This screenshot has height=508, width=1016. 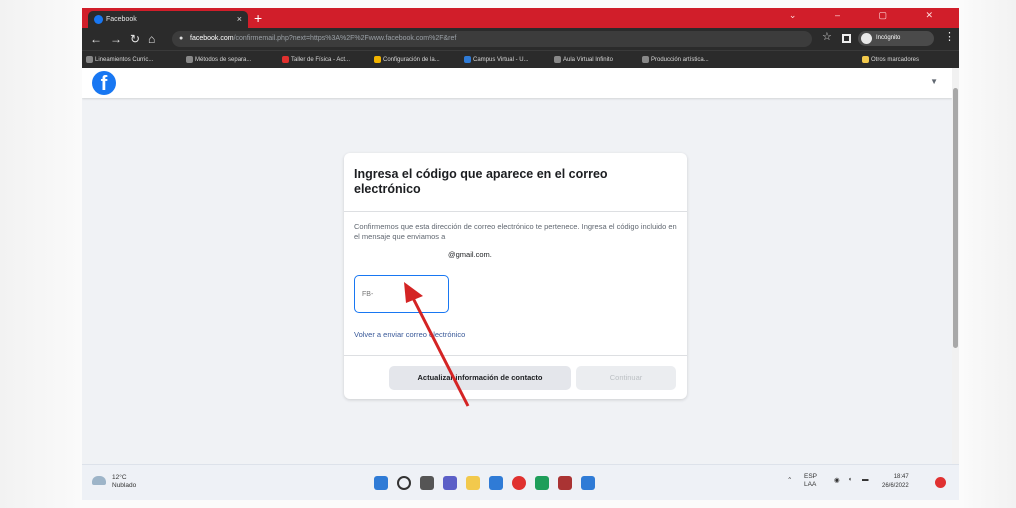 What do you see at coordinates (124, 485) in the screenshot?
I see `weather-condition: Nublado` at bounding box center [124, 485].